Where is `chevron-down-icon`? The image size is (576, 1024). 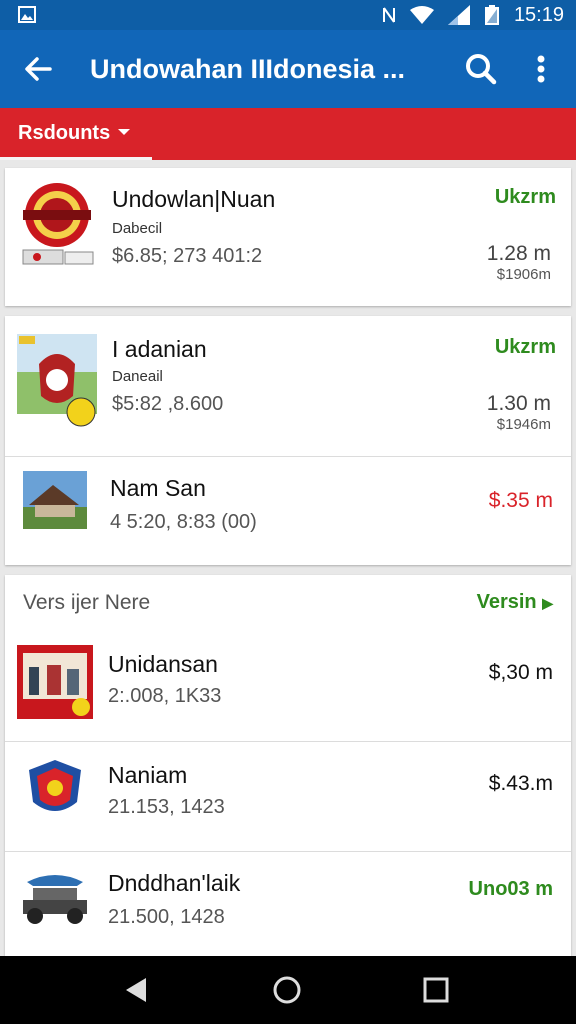
chevron-down-icon is located at coordinates (124, 131).